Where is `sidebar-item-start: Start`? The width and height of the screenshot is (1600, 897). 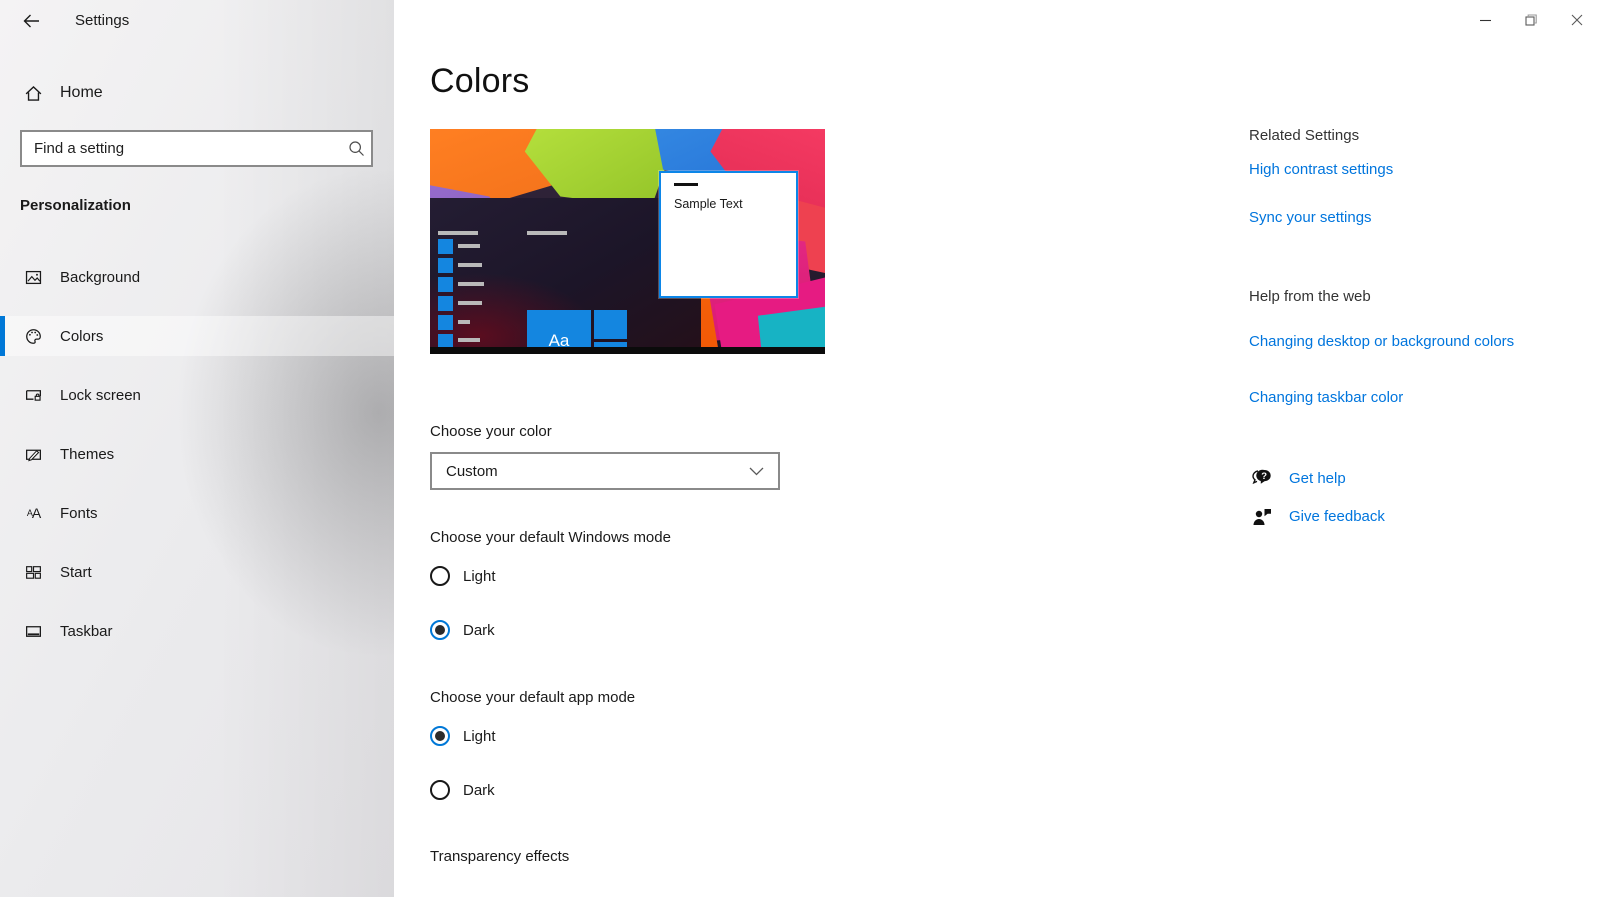 sidebar-item-start: Start is located at coordinates (197, 572).